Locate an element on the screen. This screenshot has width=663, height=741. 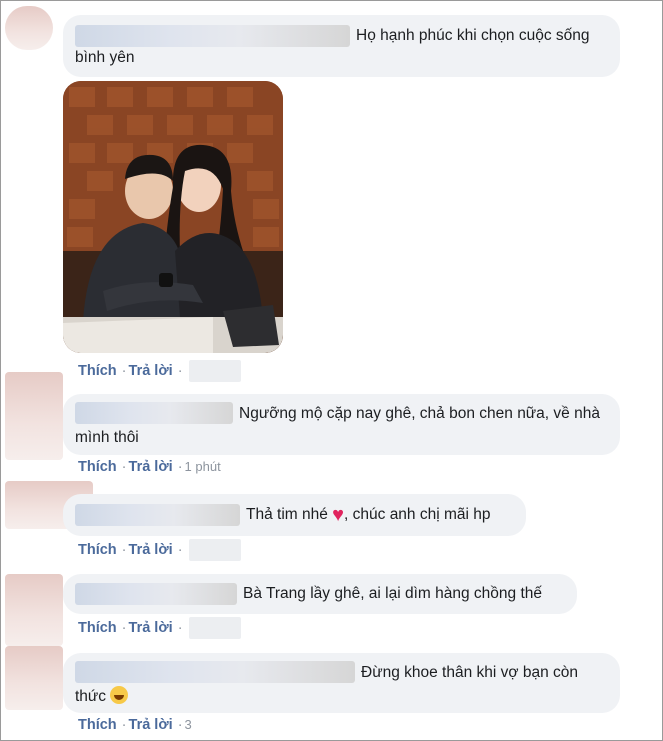
comment-text: Thả tim nhé is located at coordinates (289, 514).